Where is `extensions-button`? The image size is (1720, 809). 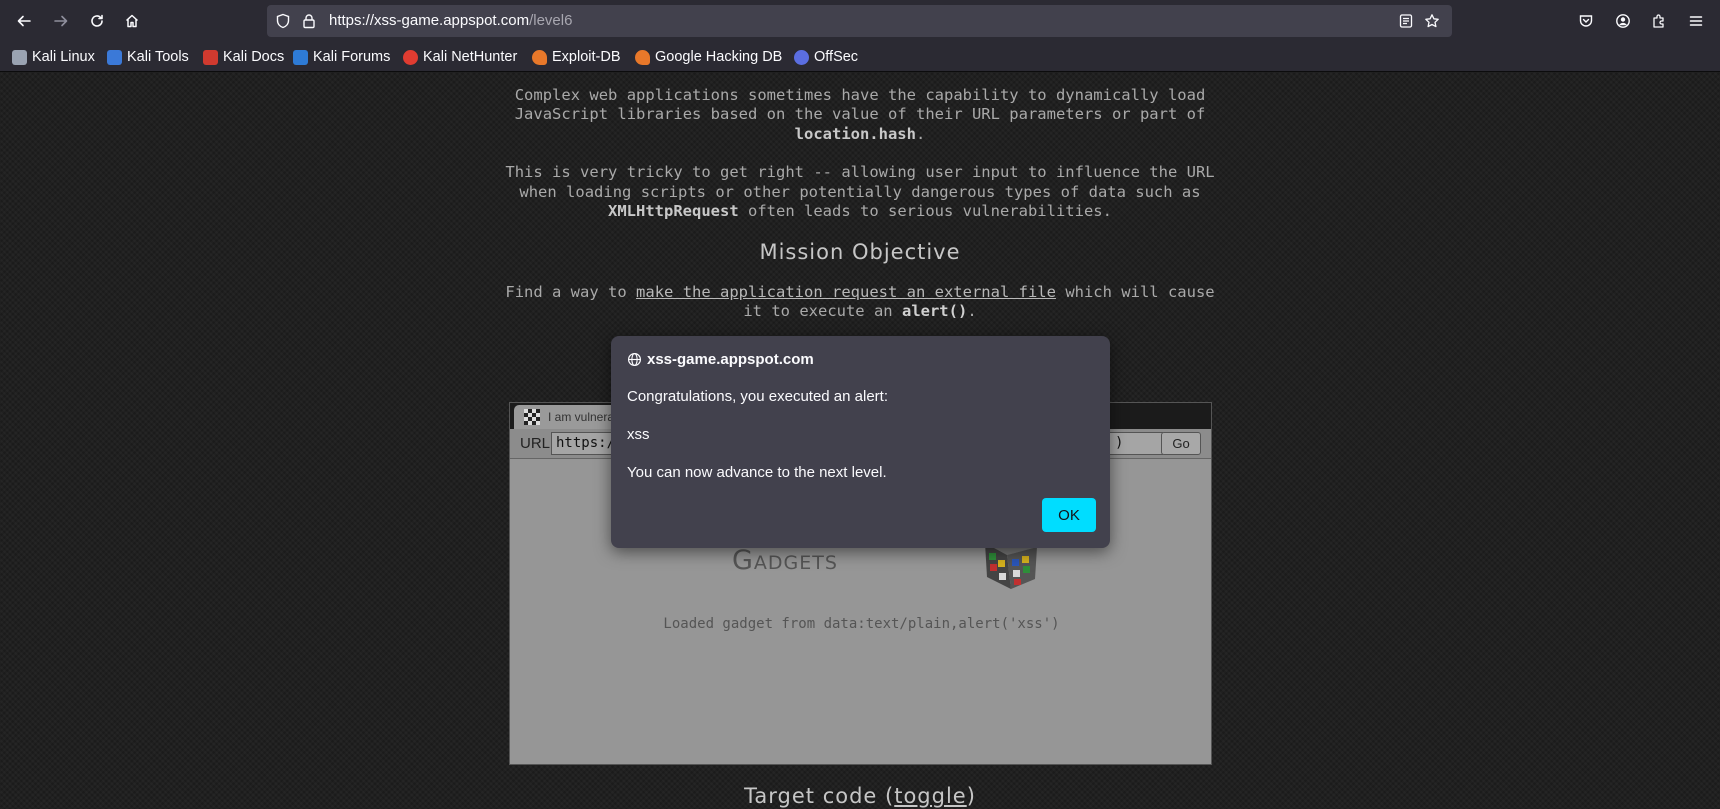
extensions-button is located at coordinates (1659, 21).